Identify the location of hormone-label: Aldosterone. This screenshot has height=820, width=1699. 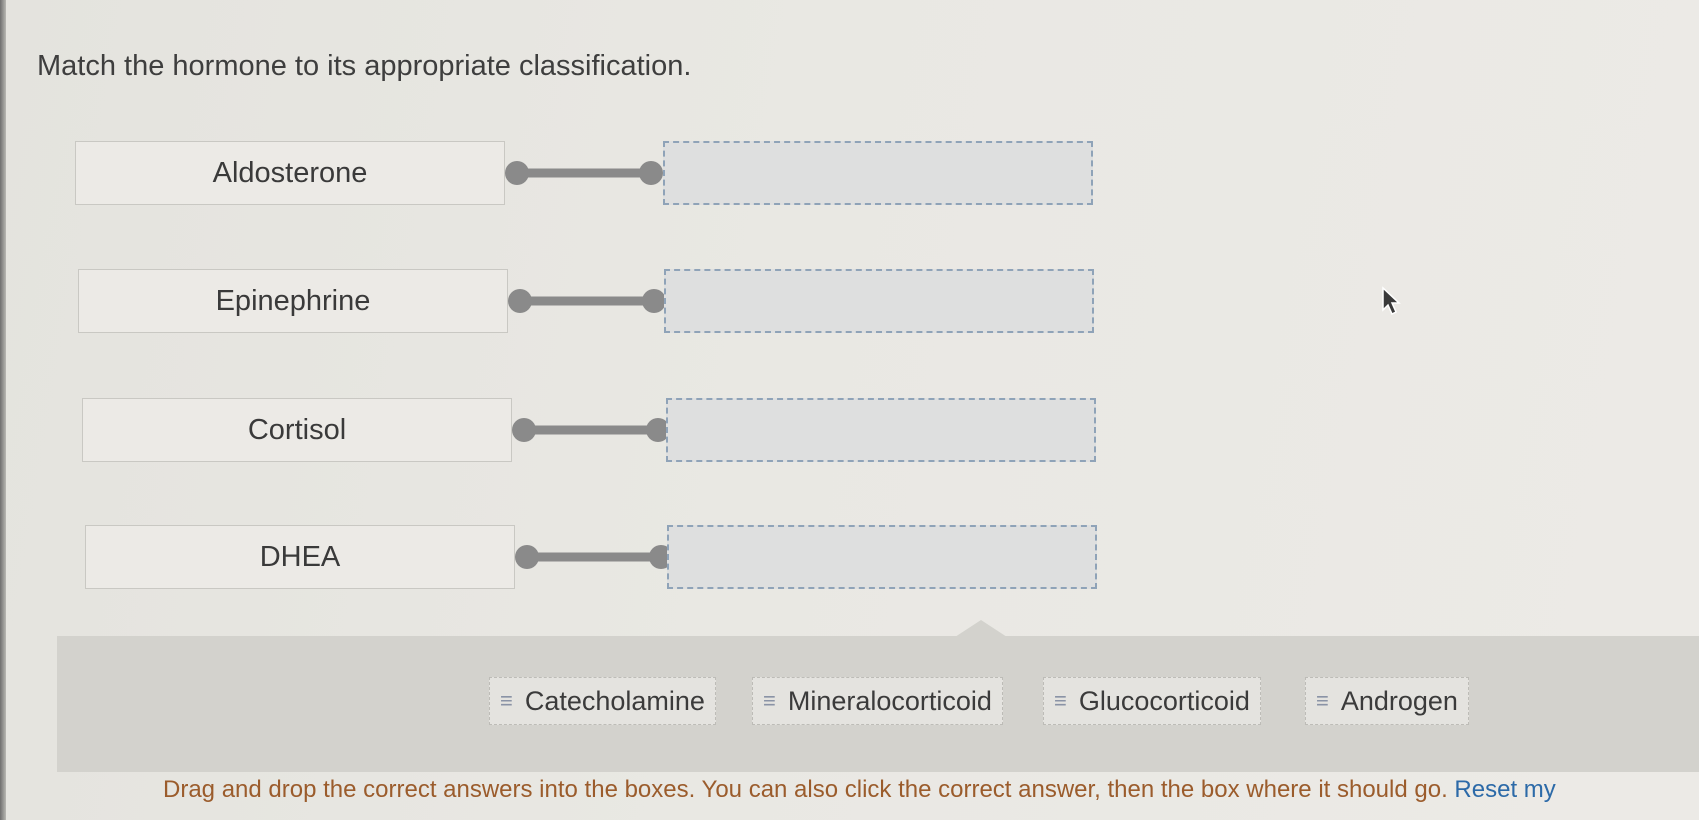
(290, 172).